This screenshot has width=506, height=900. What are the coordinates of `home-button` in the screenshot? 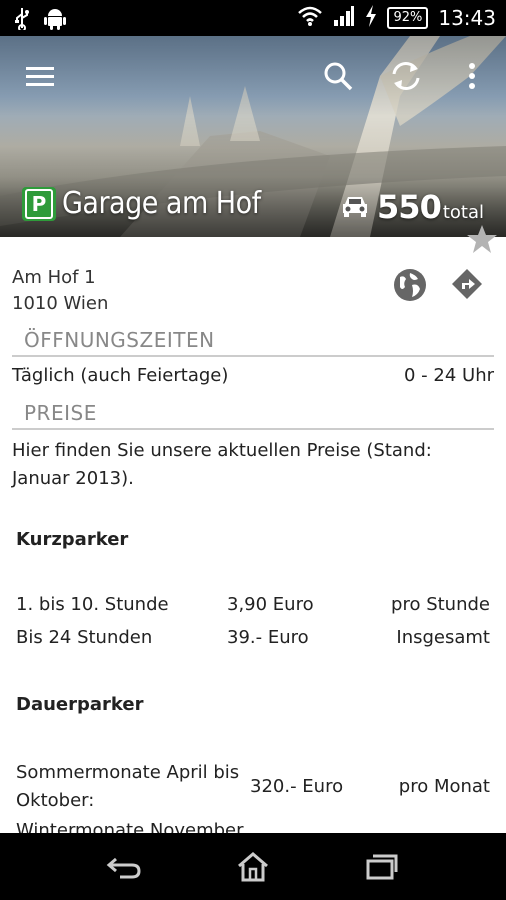 It's located at (253, 867).